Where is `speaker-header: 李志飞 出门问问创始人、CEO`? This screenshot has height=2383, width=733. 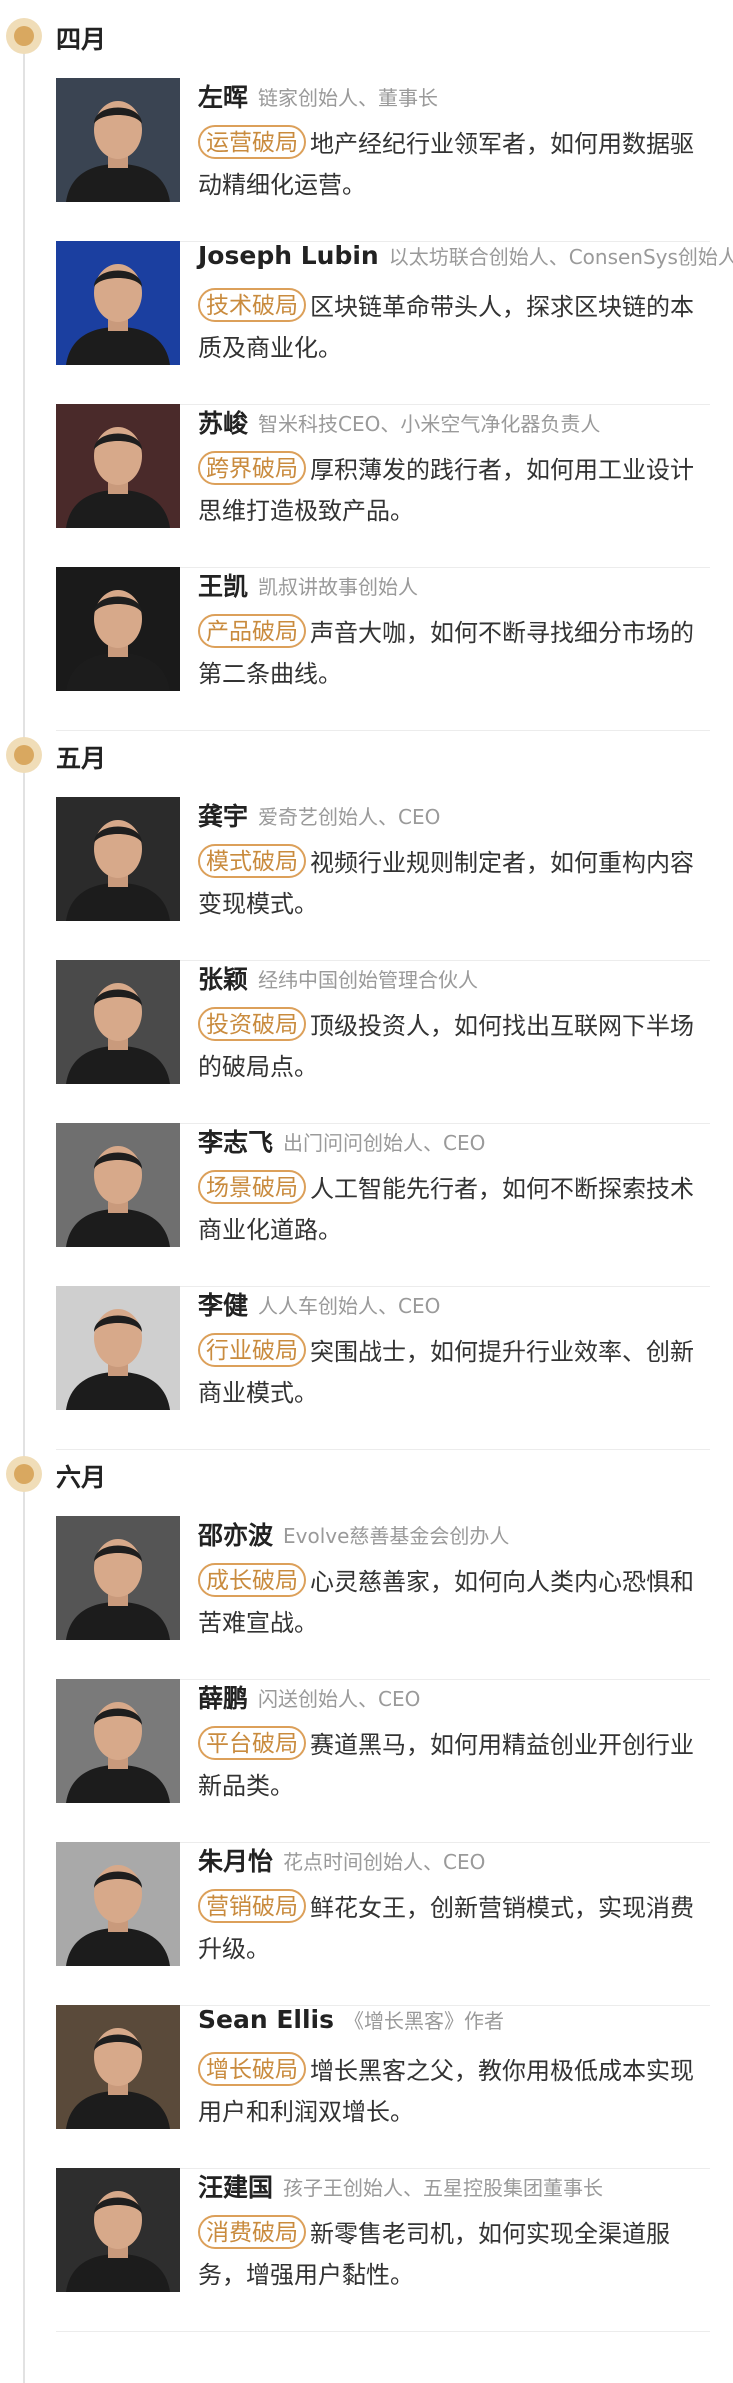
speaker-header: 李志飞 出门问问创始人、CEO is located at coordinates (341, 1141).